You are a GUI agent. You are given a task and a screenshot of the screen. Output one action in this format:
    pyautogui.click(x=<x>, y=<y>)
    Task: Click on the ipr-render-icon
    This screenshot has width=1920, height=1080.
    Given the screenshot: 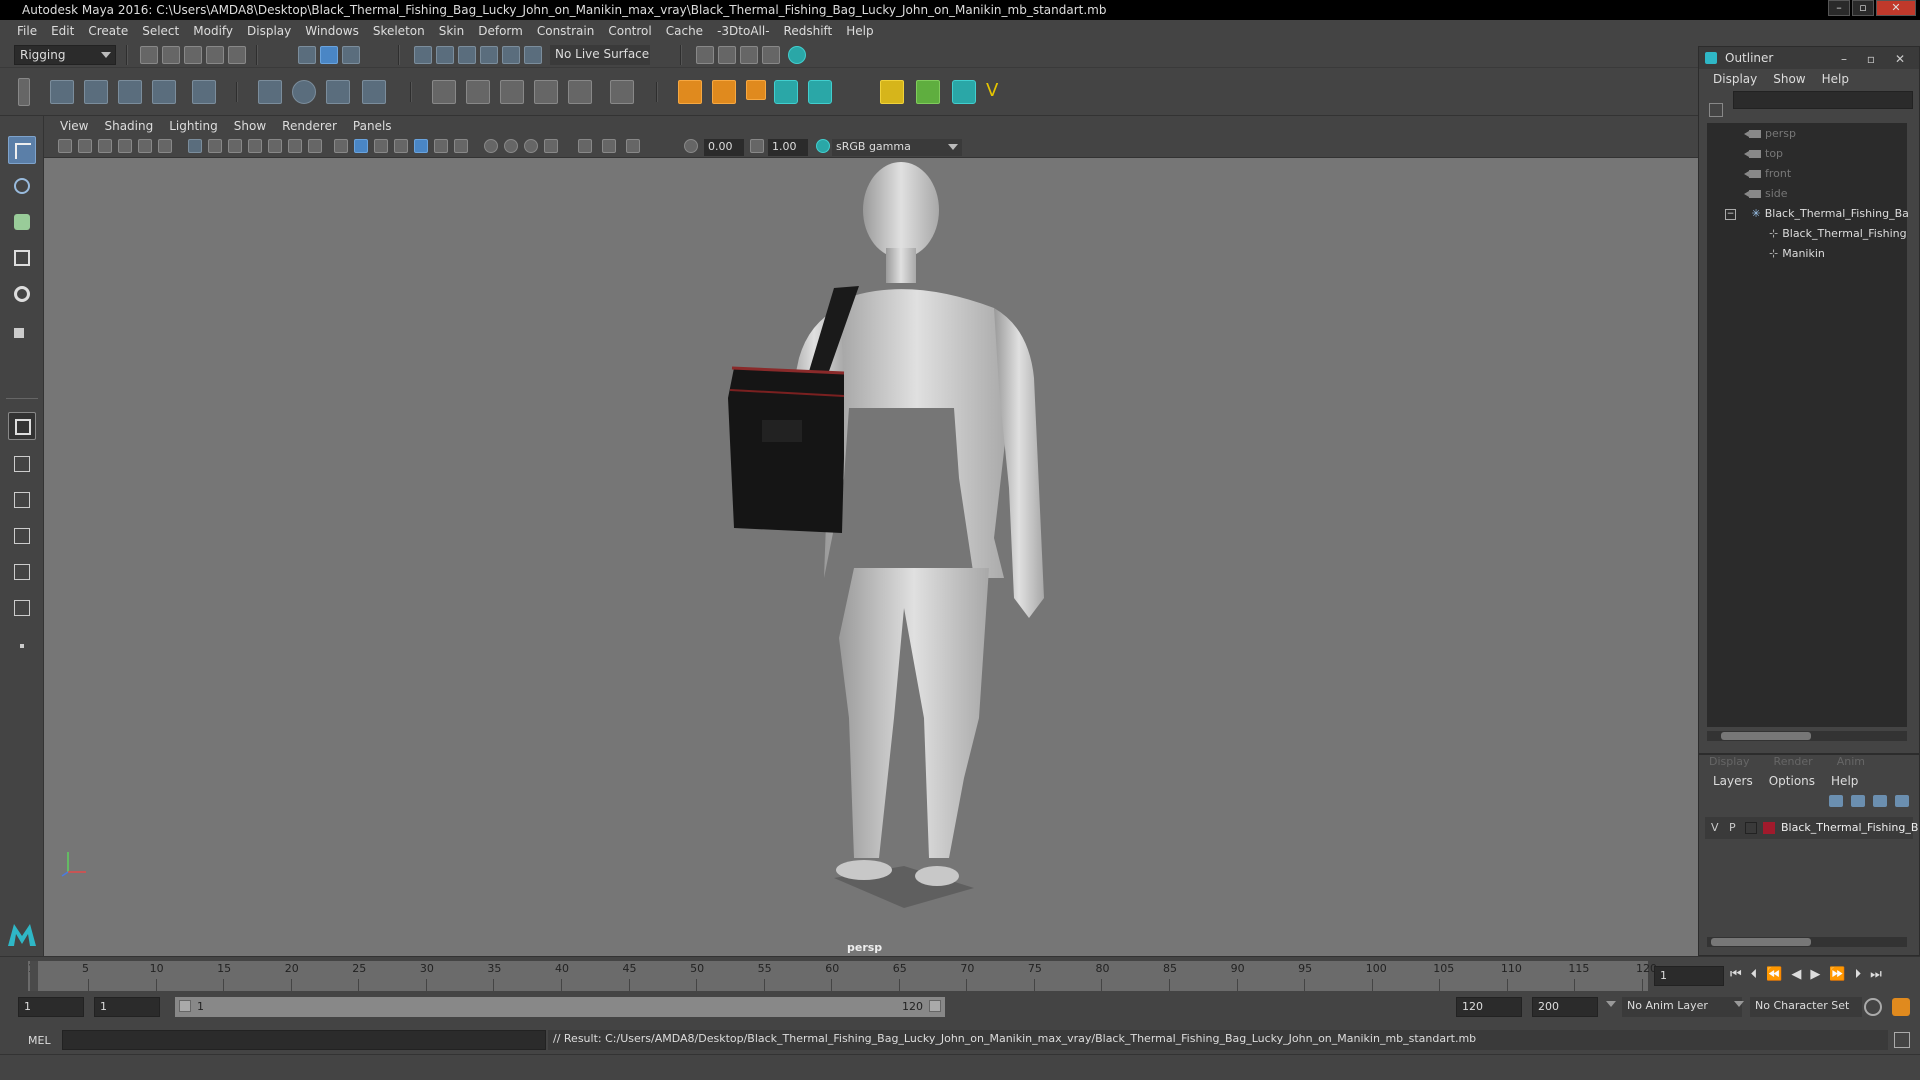 What is the action you would take?
    pyautogui.click(x=749, y=55)
    